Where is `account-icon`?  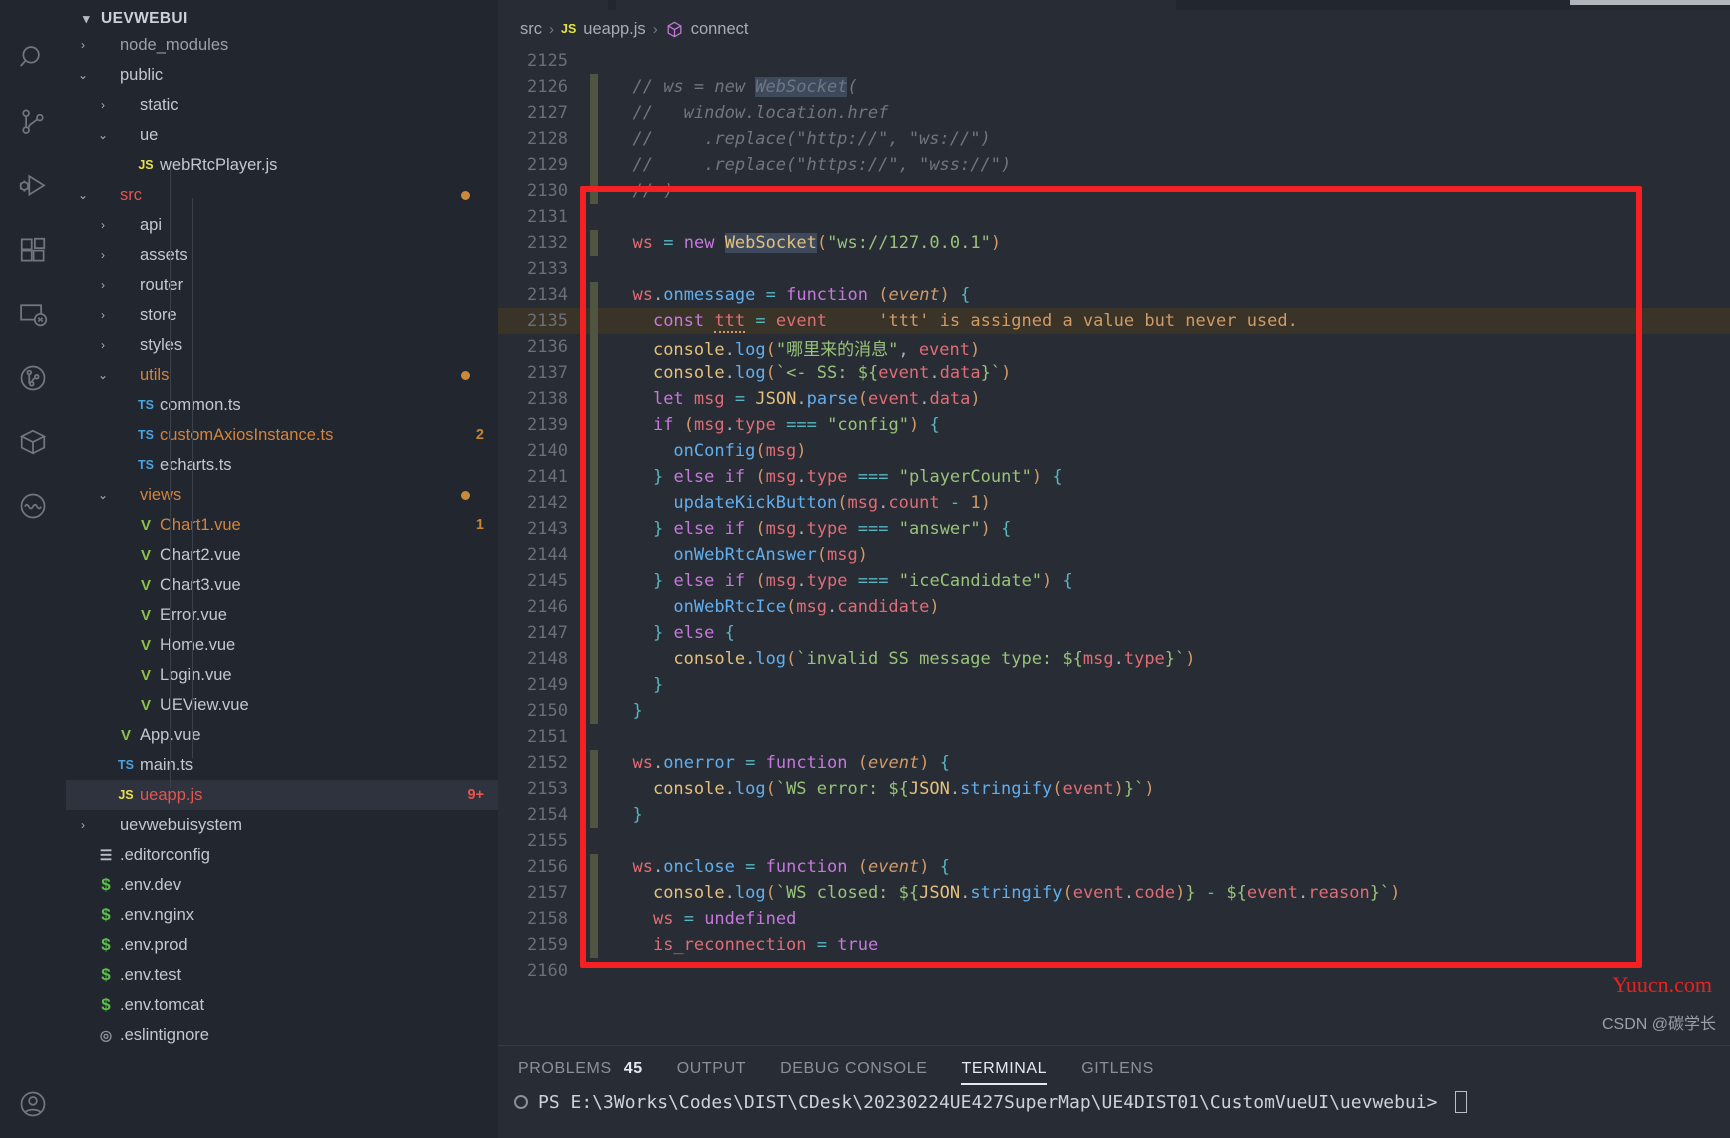
account-icon is located at coordinates (33, 1106).